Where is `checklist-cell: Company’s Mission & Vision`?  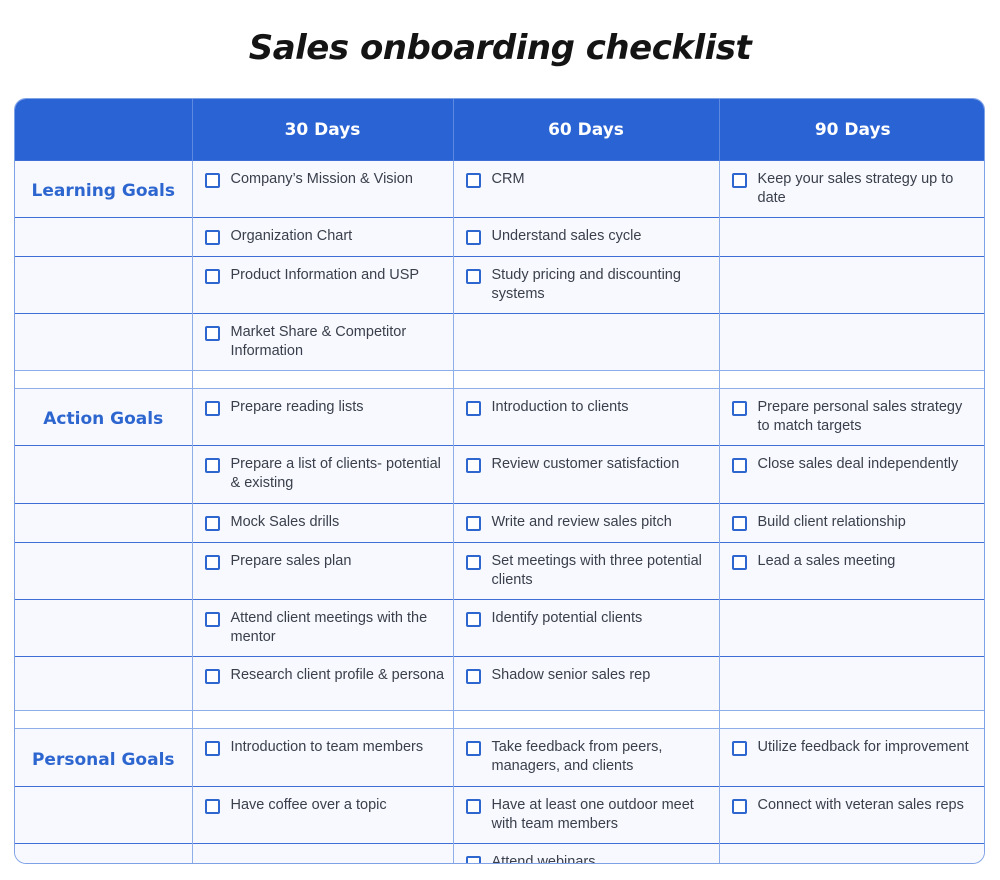
checklist-cell: Company’s Mission & Vision is located at coordinates (322, 189).